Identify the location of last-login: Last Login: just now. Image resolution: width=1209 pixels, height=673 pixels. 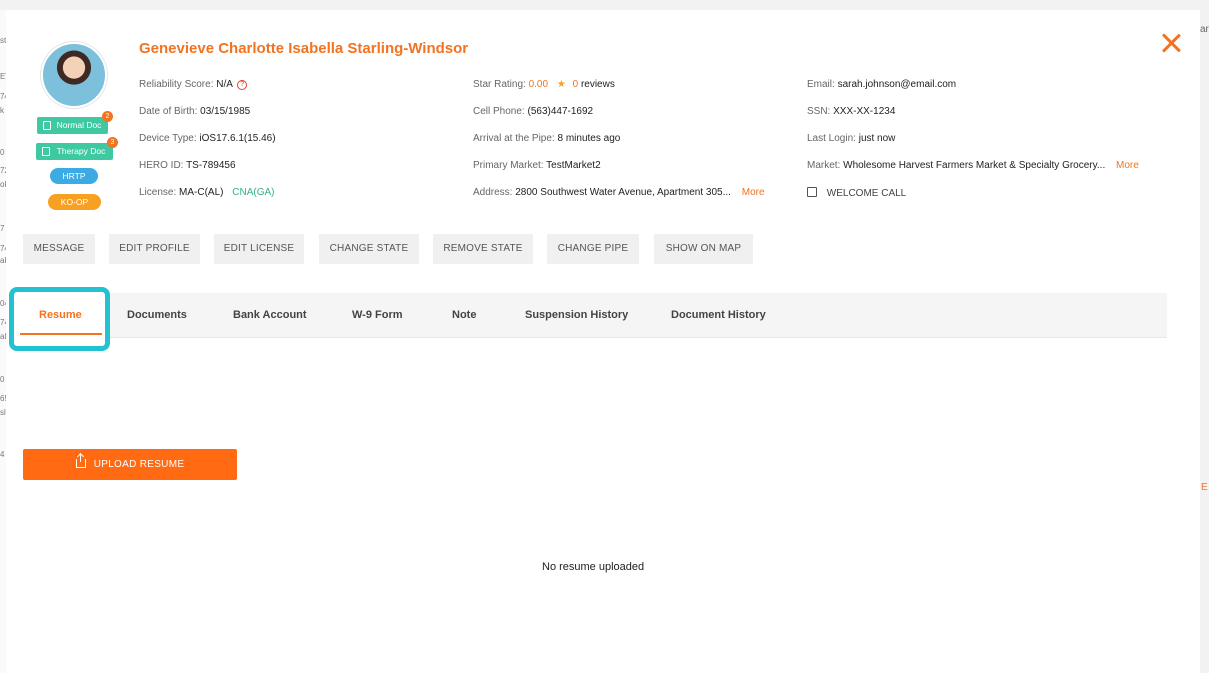
(851, 138).